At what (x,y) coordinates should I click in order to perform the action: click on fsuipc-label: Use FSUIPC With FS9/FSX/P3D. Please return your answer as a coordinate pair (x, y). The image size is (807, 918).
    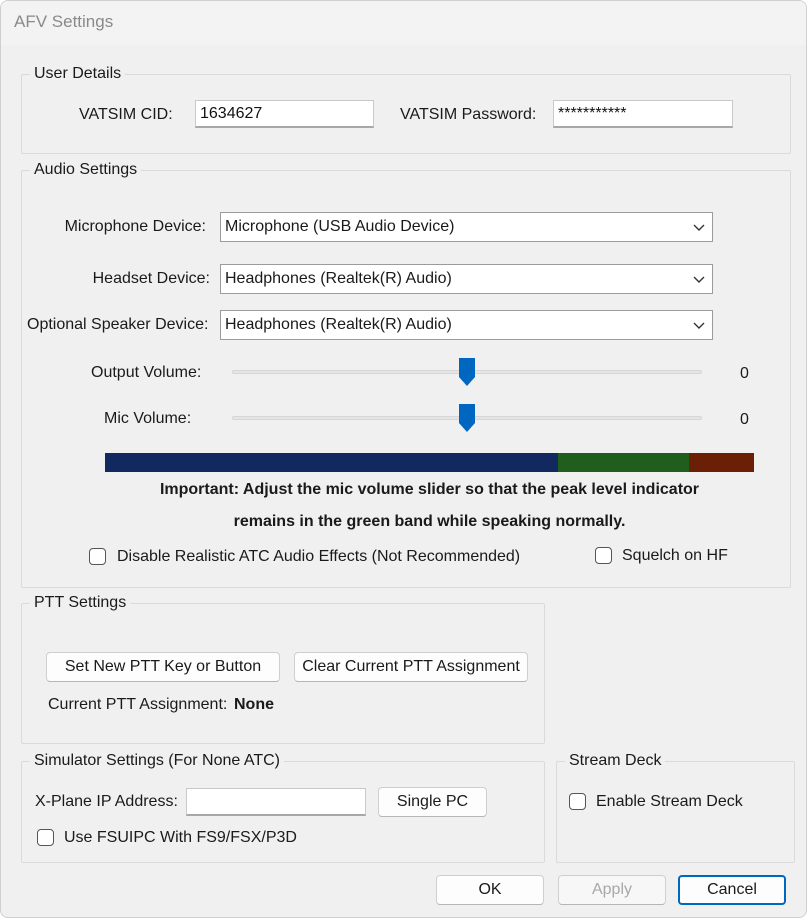
    Looking at the image, I should click on (180, 837).